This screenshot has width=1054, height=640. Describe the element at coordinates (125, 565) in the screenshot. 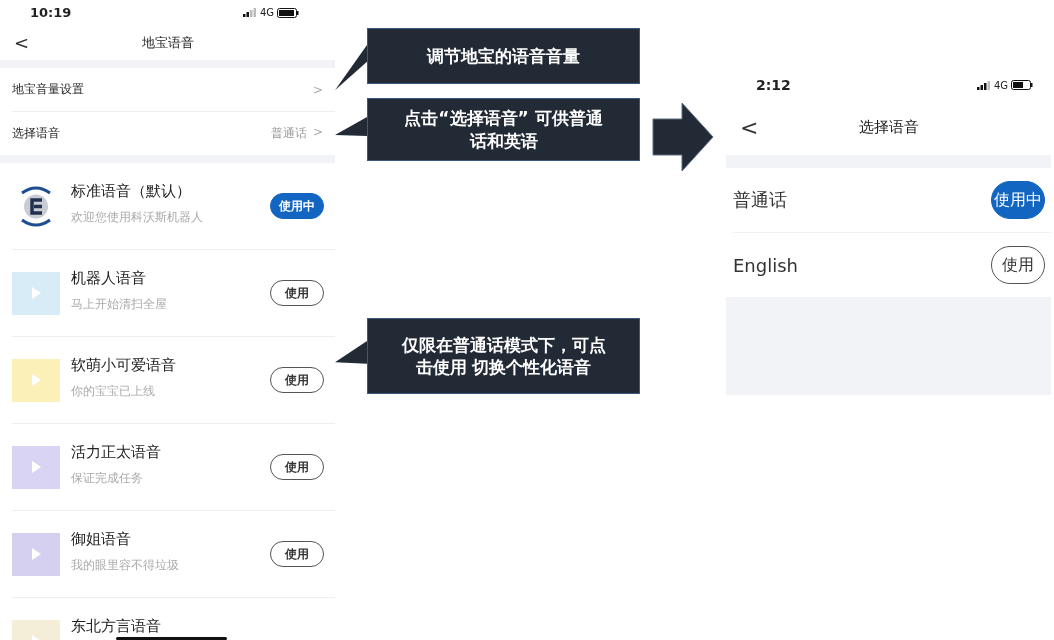

I see `voice-subtitle: 我的眼里容不得垃圾` at that location.